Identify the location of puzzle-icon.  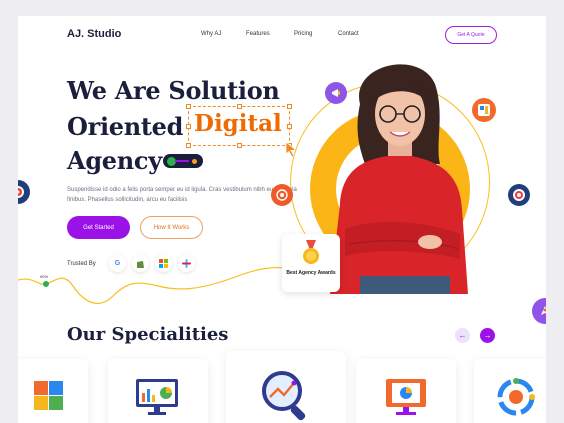
(48, 395).